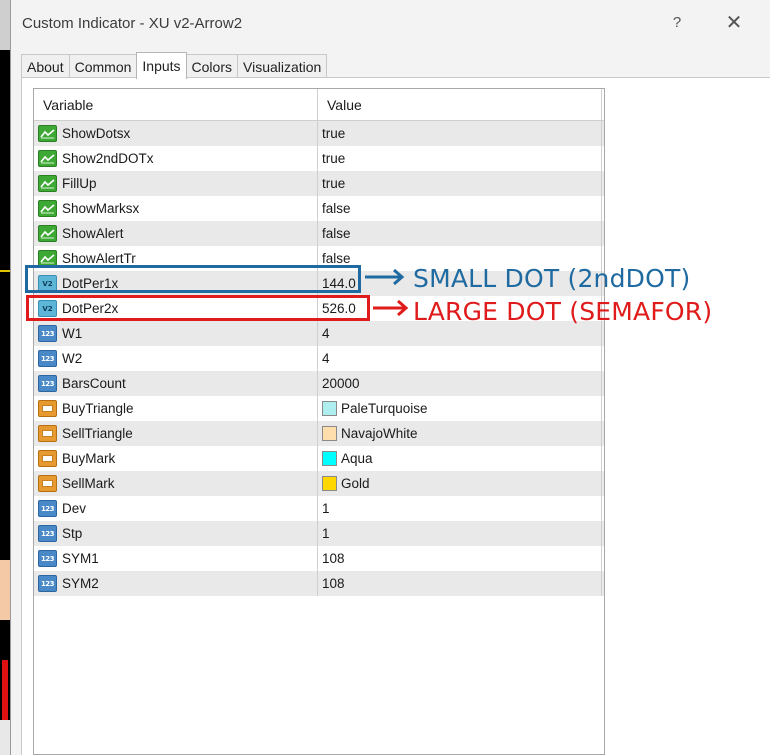 This screenshot has height=755, width=770. What do you see at coordinates (176, 208) in the screenshot?
I see `variable-cell: ShowMarksx` at bounding box center [176, 208].